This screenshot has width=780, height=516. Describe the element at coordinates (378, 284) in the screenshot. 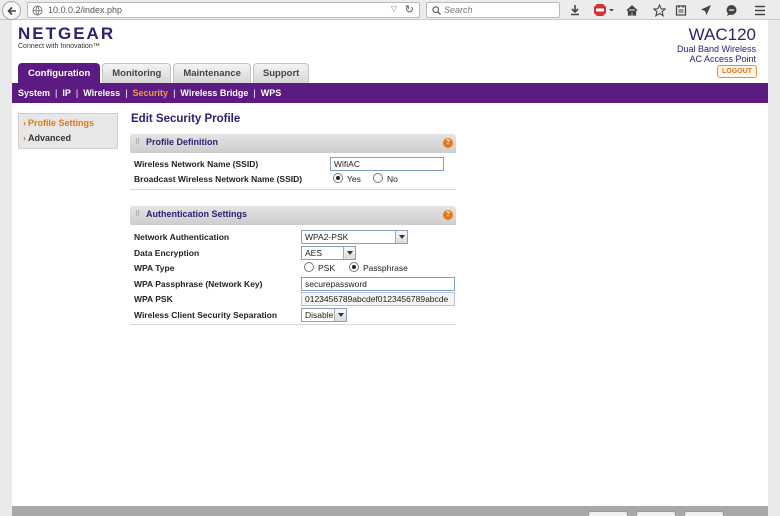

I see `passphrase-input: securepassword` at that location.